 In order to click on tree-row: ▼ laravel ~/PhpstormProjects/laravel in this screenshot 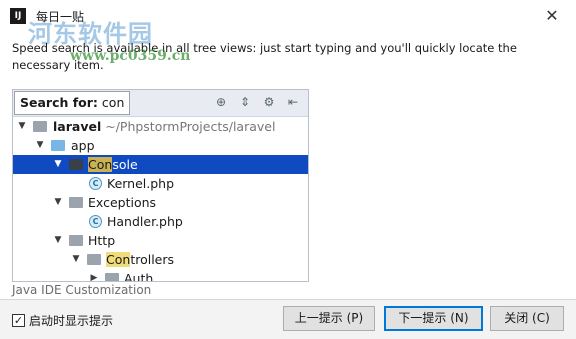, I will do `click(160, 126)`.